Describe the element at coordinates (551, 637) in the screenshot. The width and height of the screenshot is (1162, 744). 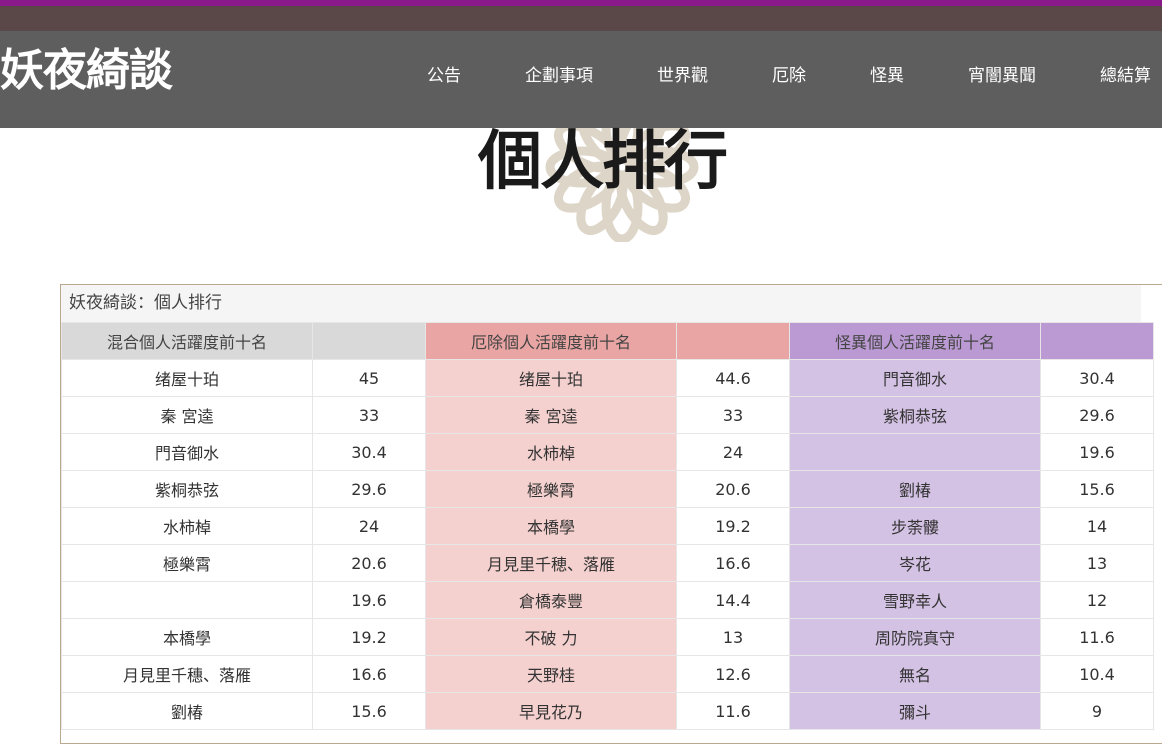
I see `yakuyoke-name-cell: 不破 力` at that location.